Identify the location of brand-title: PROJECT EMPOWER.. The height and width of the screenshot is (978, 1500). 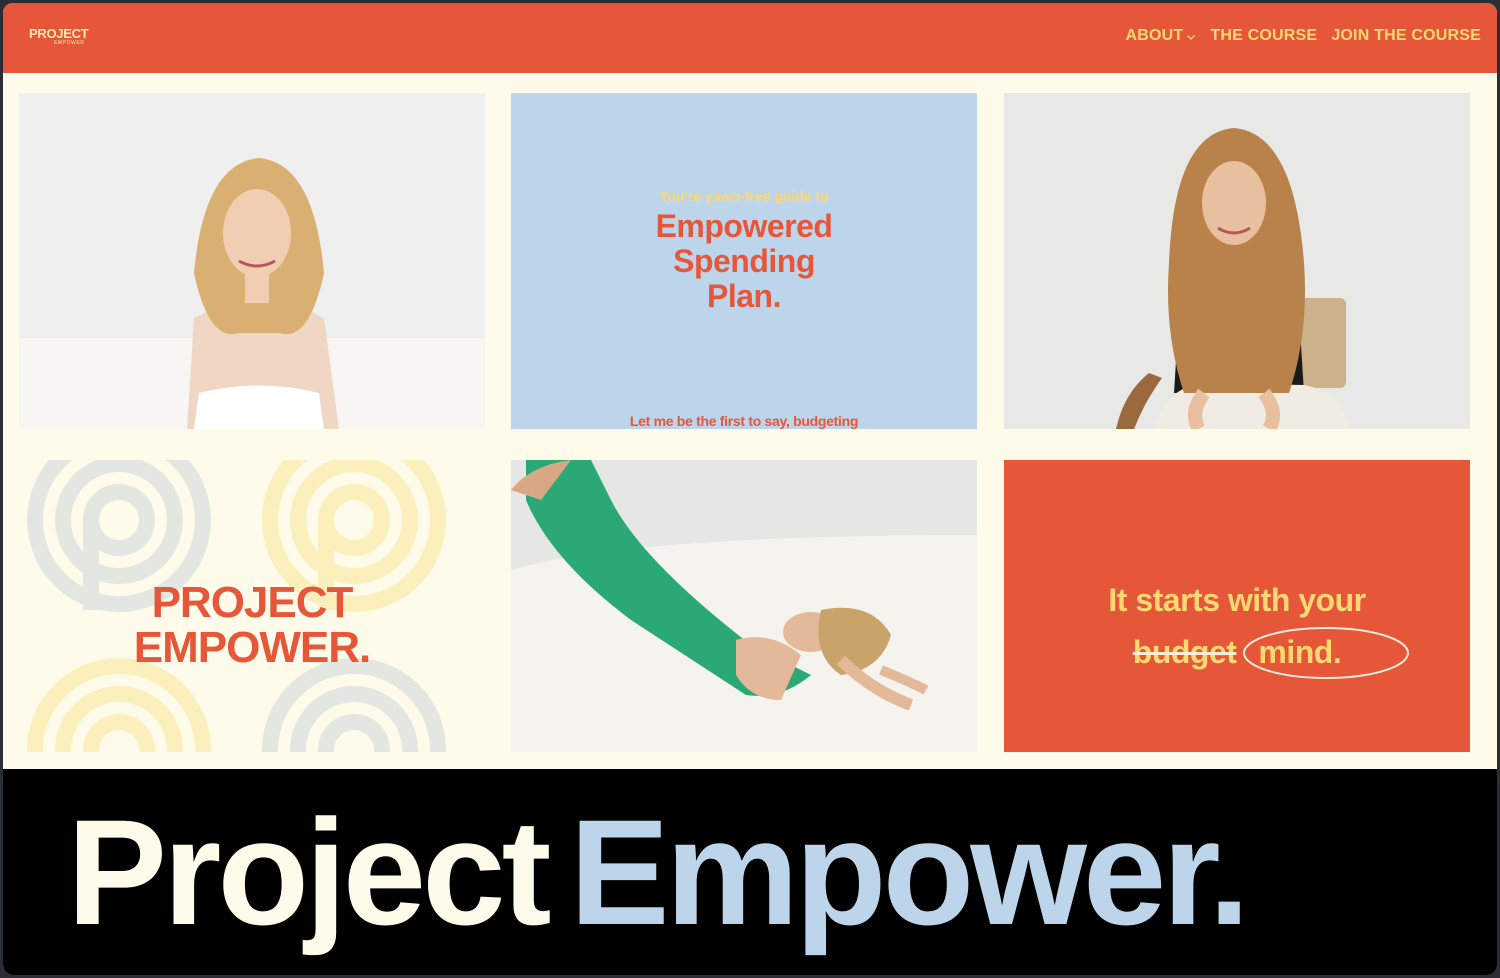
(252, 625).